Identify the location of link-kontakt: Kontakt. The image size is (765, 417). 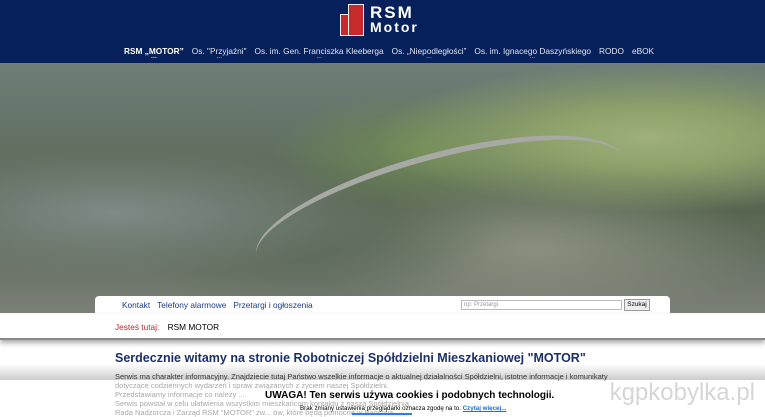
(136, 305).